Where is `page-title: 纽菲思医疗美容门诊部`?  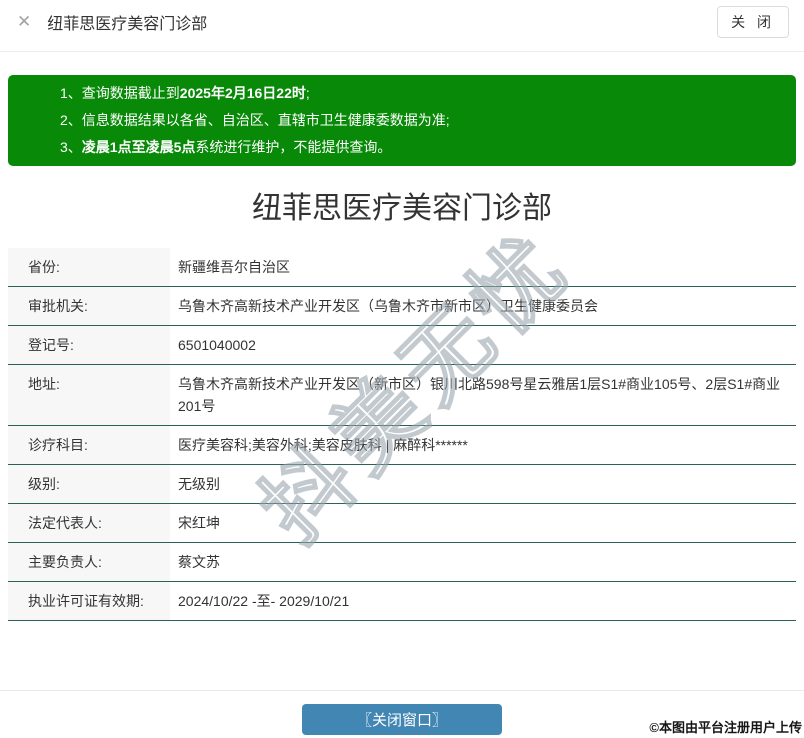 page-title: 纽菲思医疗美容门诊部 is located at coordinates (402, 208).